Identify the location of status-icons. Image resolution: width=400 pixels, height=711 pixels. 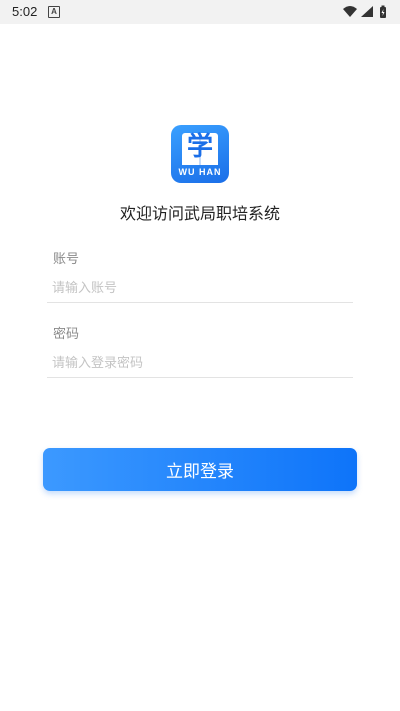
(366, 12).